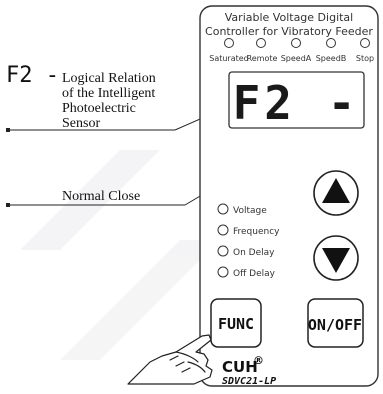  I want to click on indicator-speeda-label: SpeedA, so click(296, 58).